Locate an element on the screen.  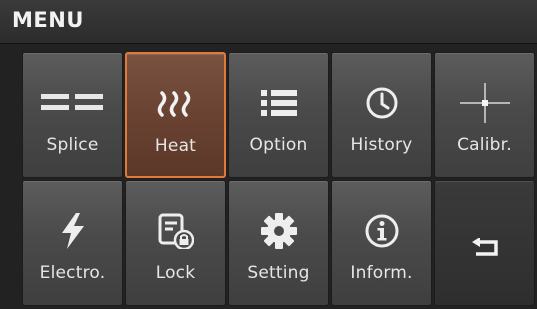
history-button: History is located at coordinates (381, 115).